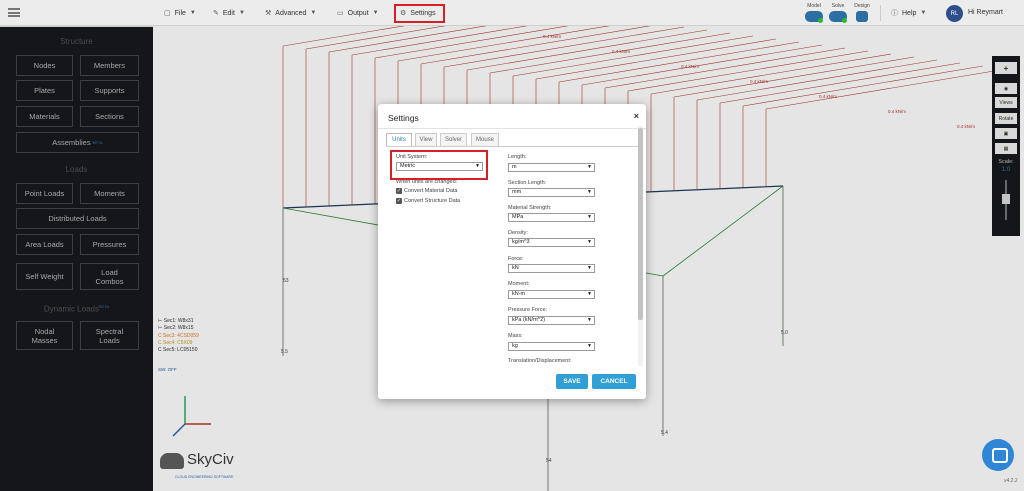 The image size is (1024, 491). Describe the element at coordinates (14, 12) in the screenshot. I see `hamburger-menu-icon` at that location.